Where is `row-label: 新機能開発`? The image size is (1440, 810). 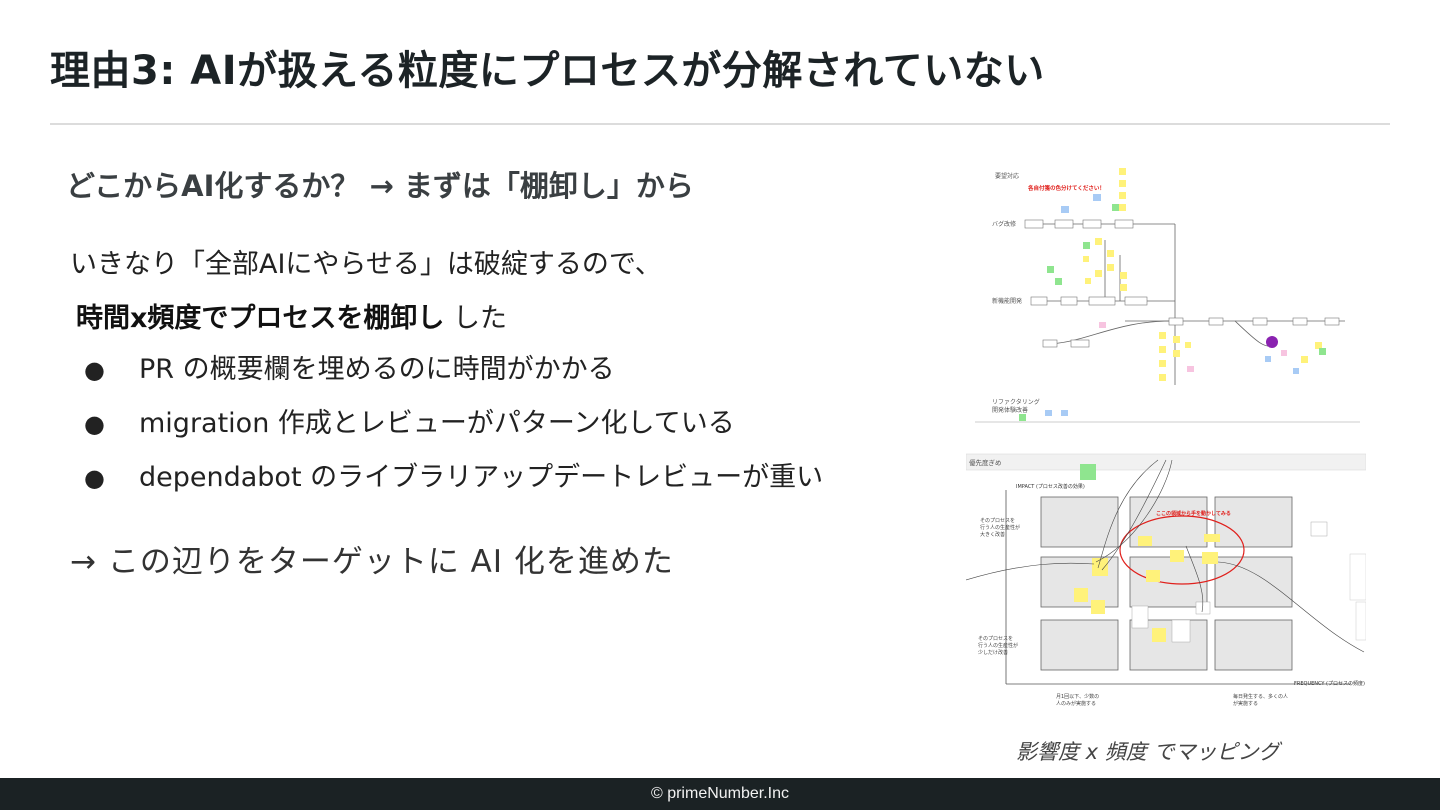
row-label: 新機能開発 is located at coordinates (1007, 301).